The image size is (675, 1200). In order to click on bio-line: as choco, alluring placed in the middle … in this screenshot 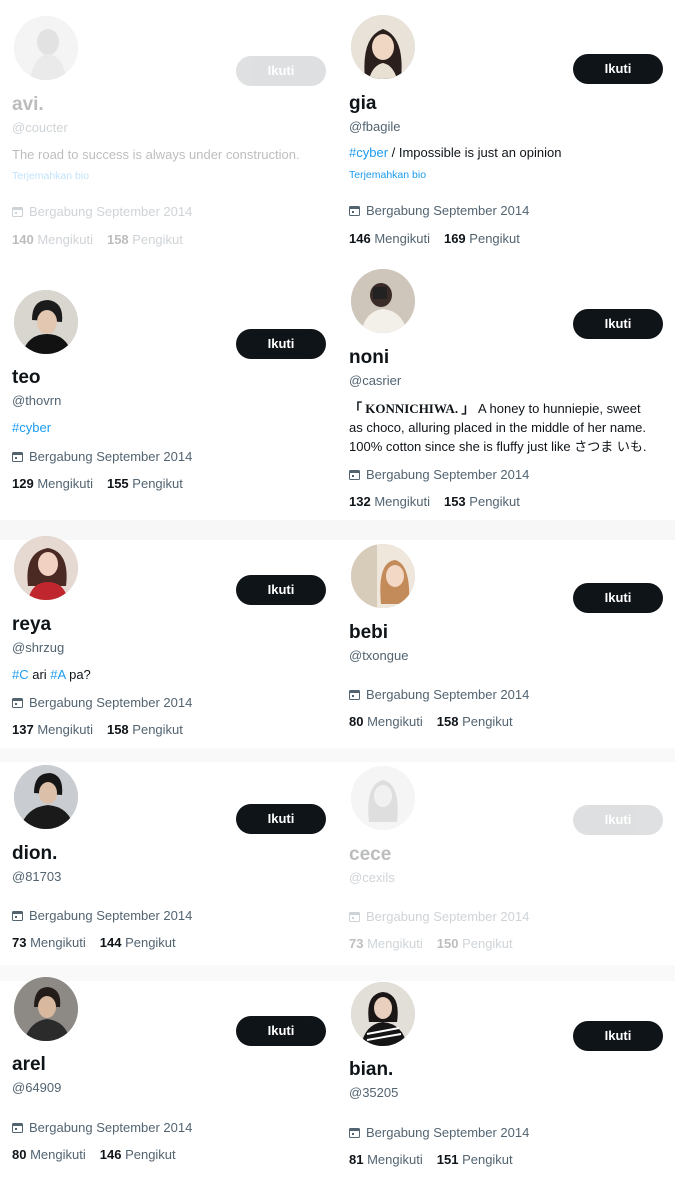, I will do `click(498, 427)`.